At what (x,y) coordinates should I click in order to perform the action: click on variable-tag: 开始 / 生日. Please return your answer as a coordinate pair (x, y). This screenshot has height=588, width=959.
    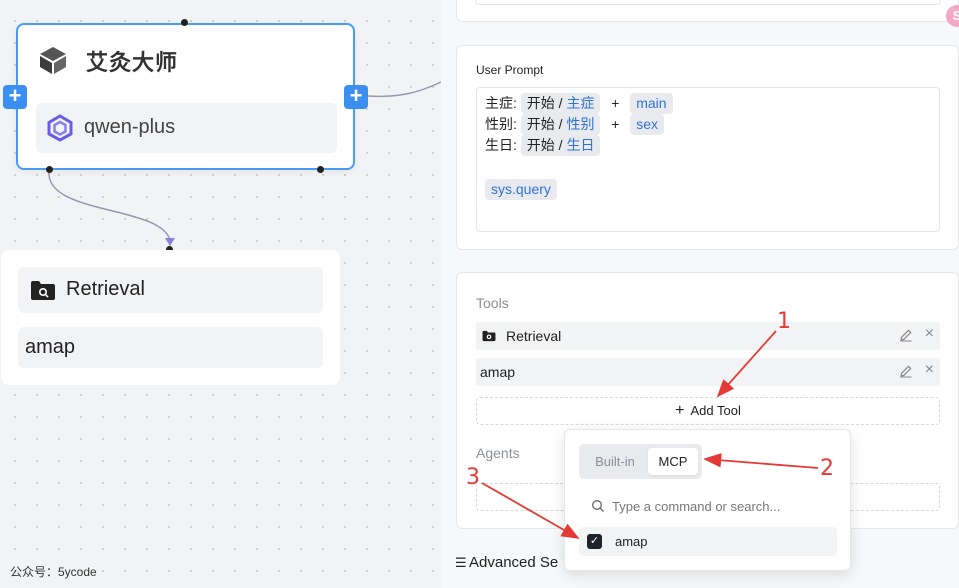
    Looking at the image, I should click on (560, 145).